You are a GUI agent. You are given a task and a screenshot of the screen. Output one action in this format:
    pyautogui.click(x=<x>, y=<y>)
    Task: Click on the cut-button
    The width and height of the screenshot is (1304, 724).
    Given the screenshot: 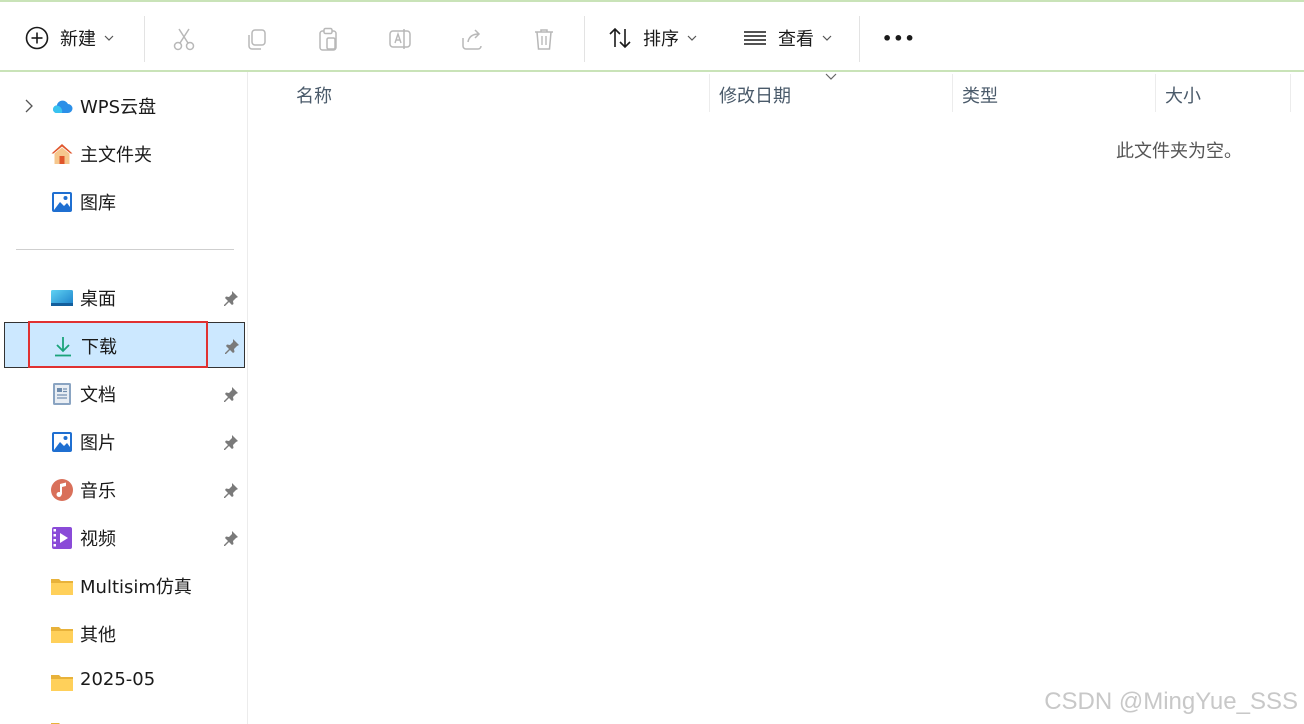 What is the action you would take?
    pyautogui.click(x=184, y=39)
    